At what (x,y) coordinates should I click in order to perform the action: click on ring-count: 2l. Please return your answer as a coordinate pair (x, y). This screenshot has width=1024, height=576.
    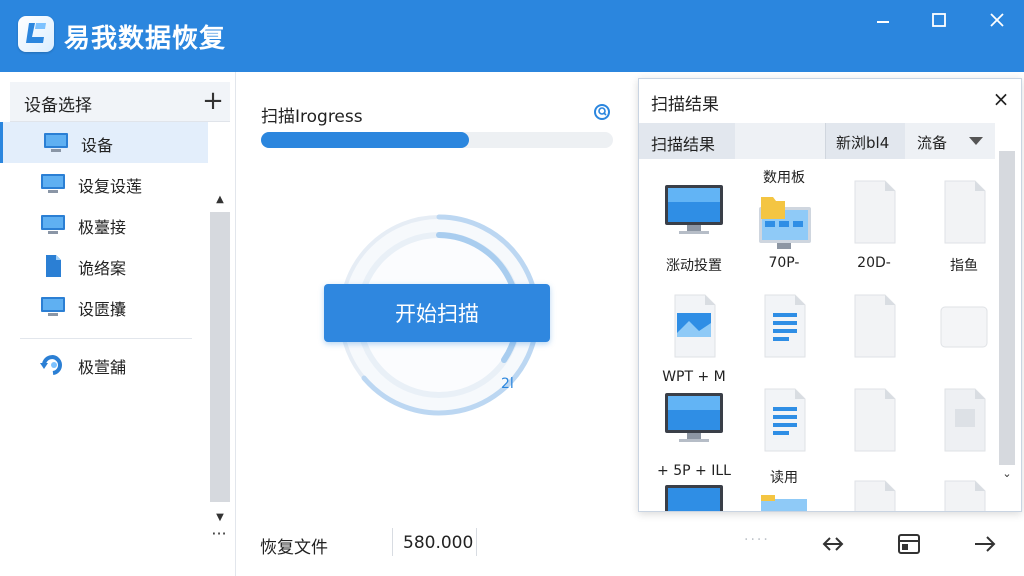
    Looking at the image, I should click on (507, 384).